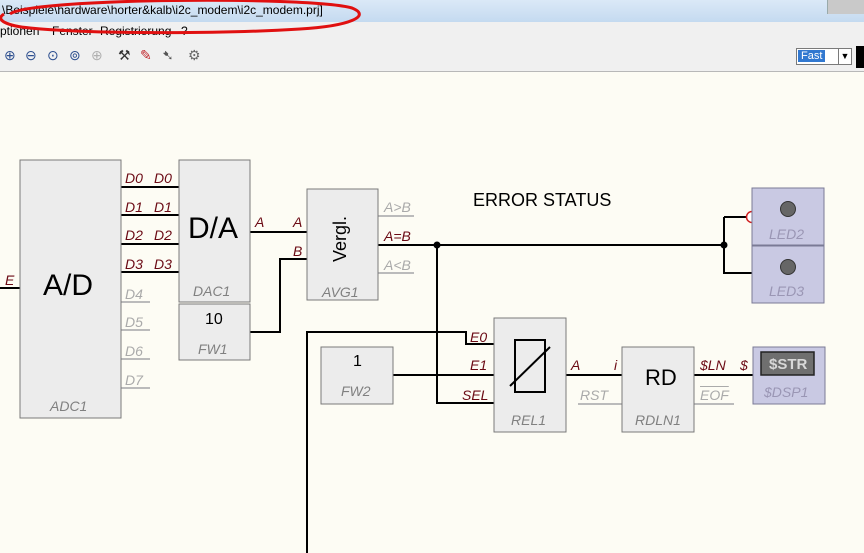  Describe the element at coordinates (260, 222) in the screenshot. I see `dac-output-port: A` at that location.